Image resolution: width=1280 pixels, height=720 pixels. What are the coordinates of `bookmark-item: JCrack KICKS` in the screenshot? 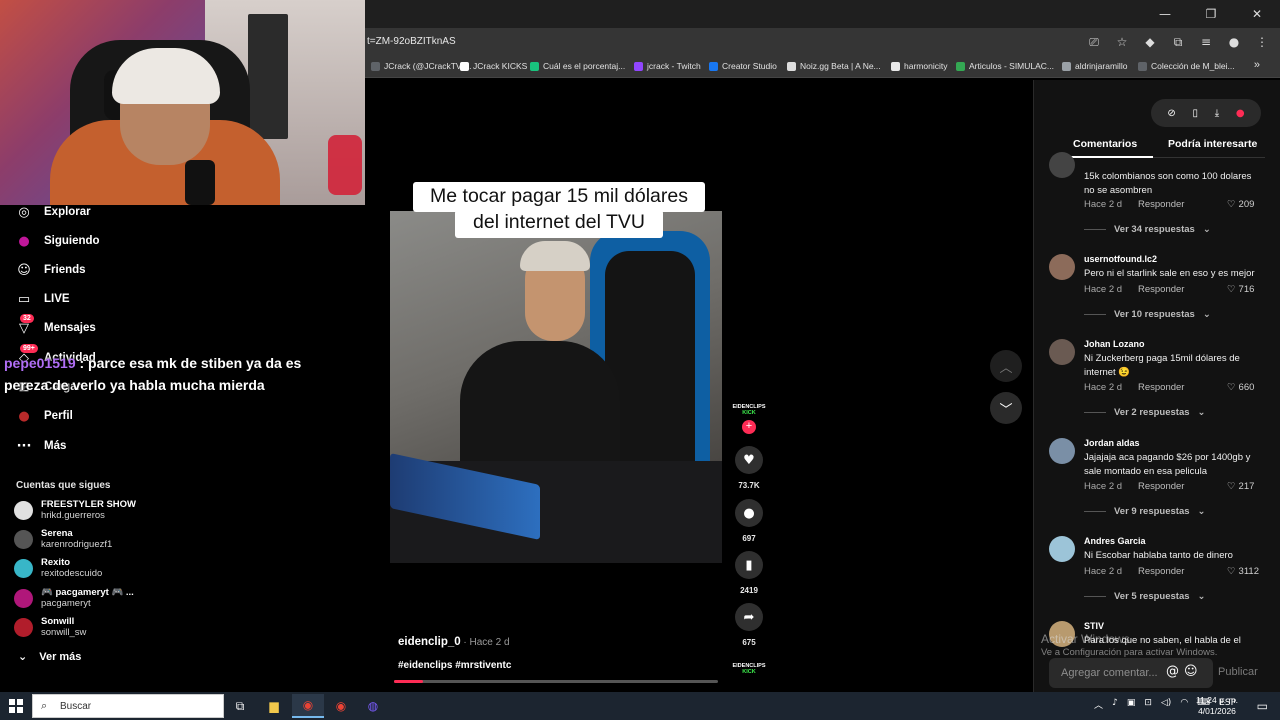 It's located at (493, 66).